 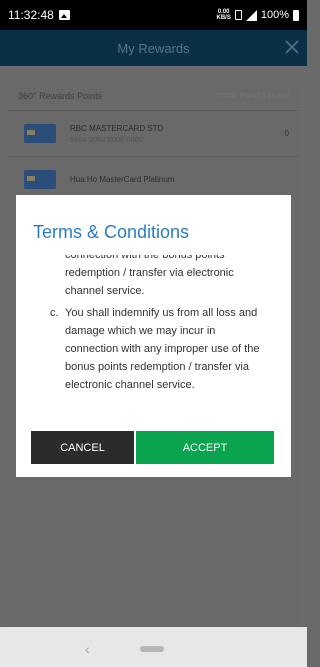 I want to click on status-right: 0.00 KB/S 100%, so click(x=258, y=15).